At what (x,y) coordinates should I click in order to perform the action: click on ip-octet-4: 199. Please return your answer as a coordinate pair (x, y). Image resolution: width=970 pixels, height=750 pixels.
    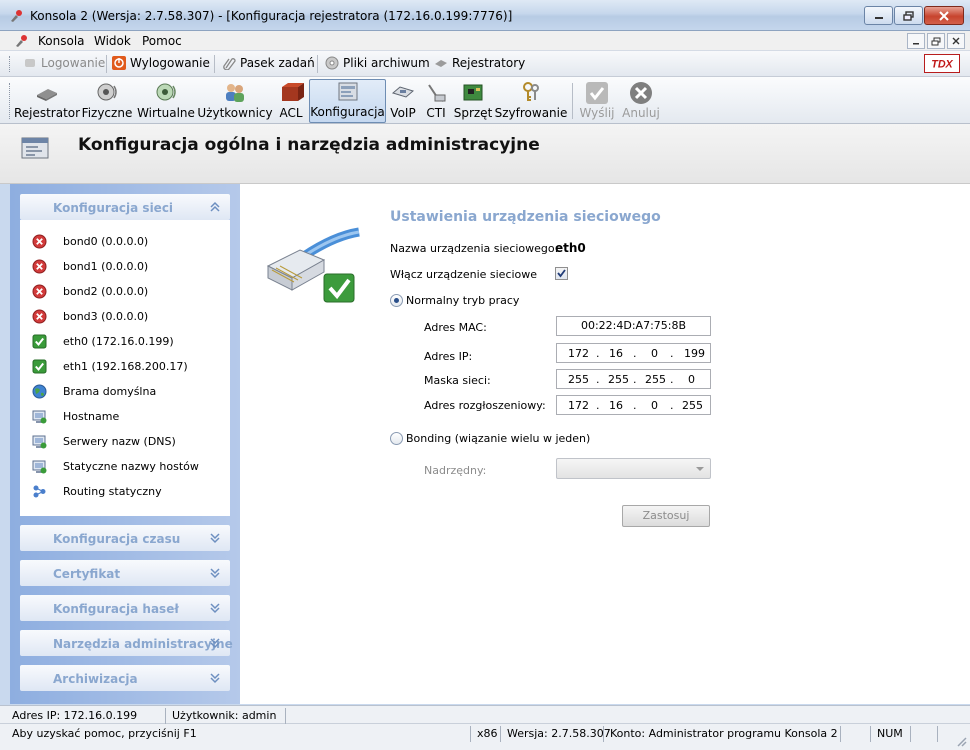
    Looking at the image, I should click on (694, 353).